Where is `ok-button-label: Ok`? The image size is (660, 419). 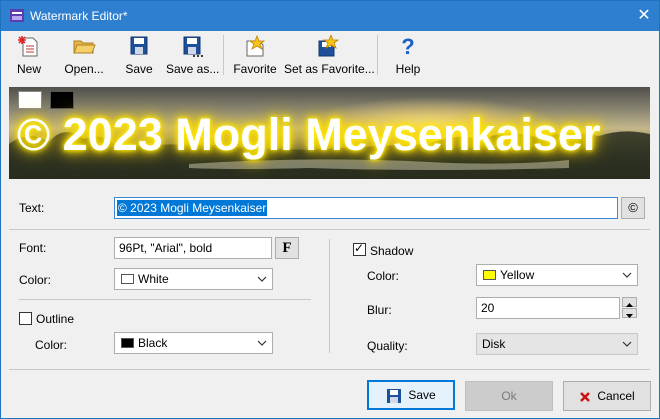 ok-button-label: Ok is located at coordinates (509, 396).